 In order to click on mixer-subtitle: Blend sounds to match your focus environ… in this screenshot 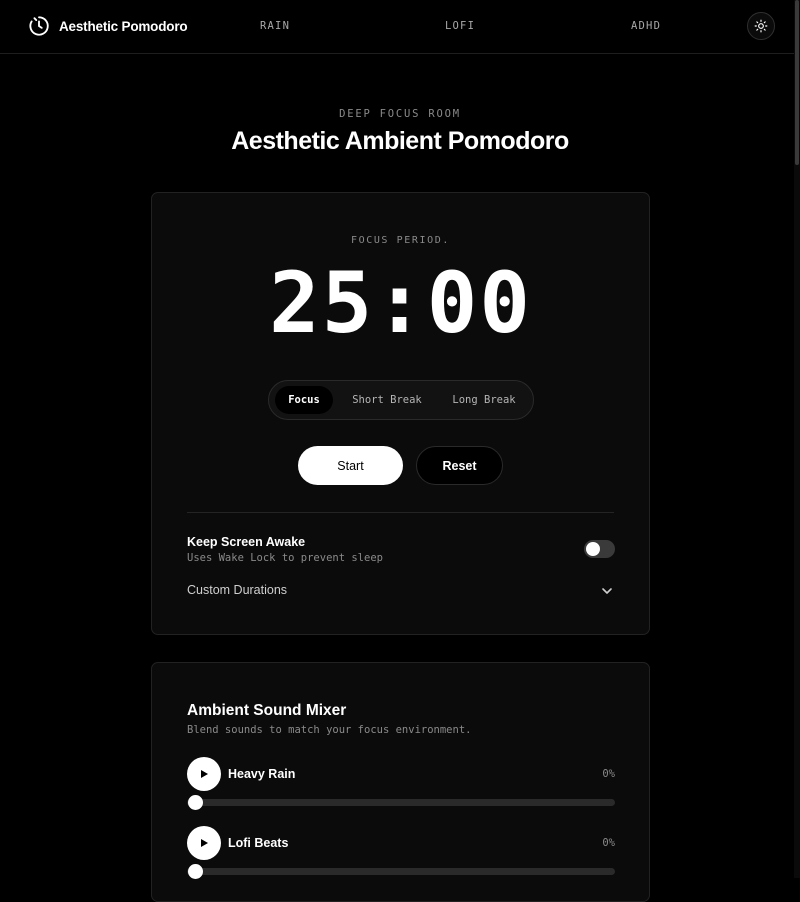, I will do `click(329, 730)`.